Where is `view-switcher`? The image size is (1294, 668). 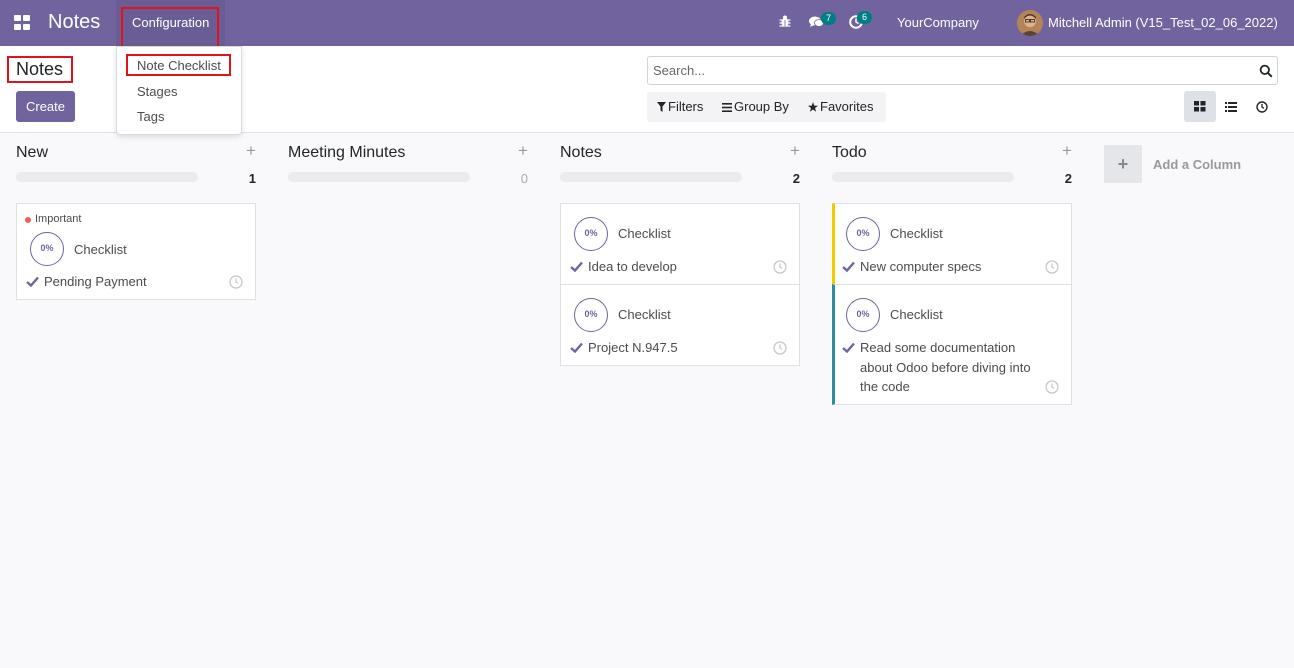
view-switcher is located at coordinates (1231, 106).